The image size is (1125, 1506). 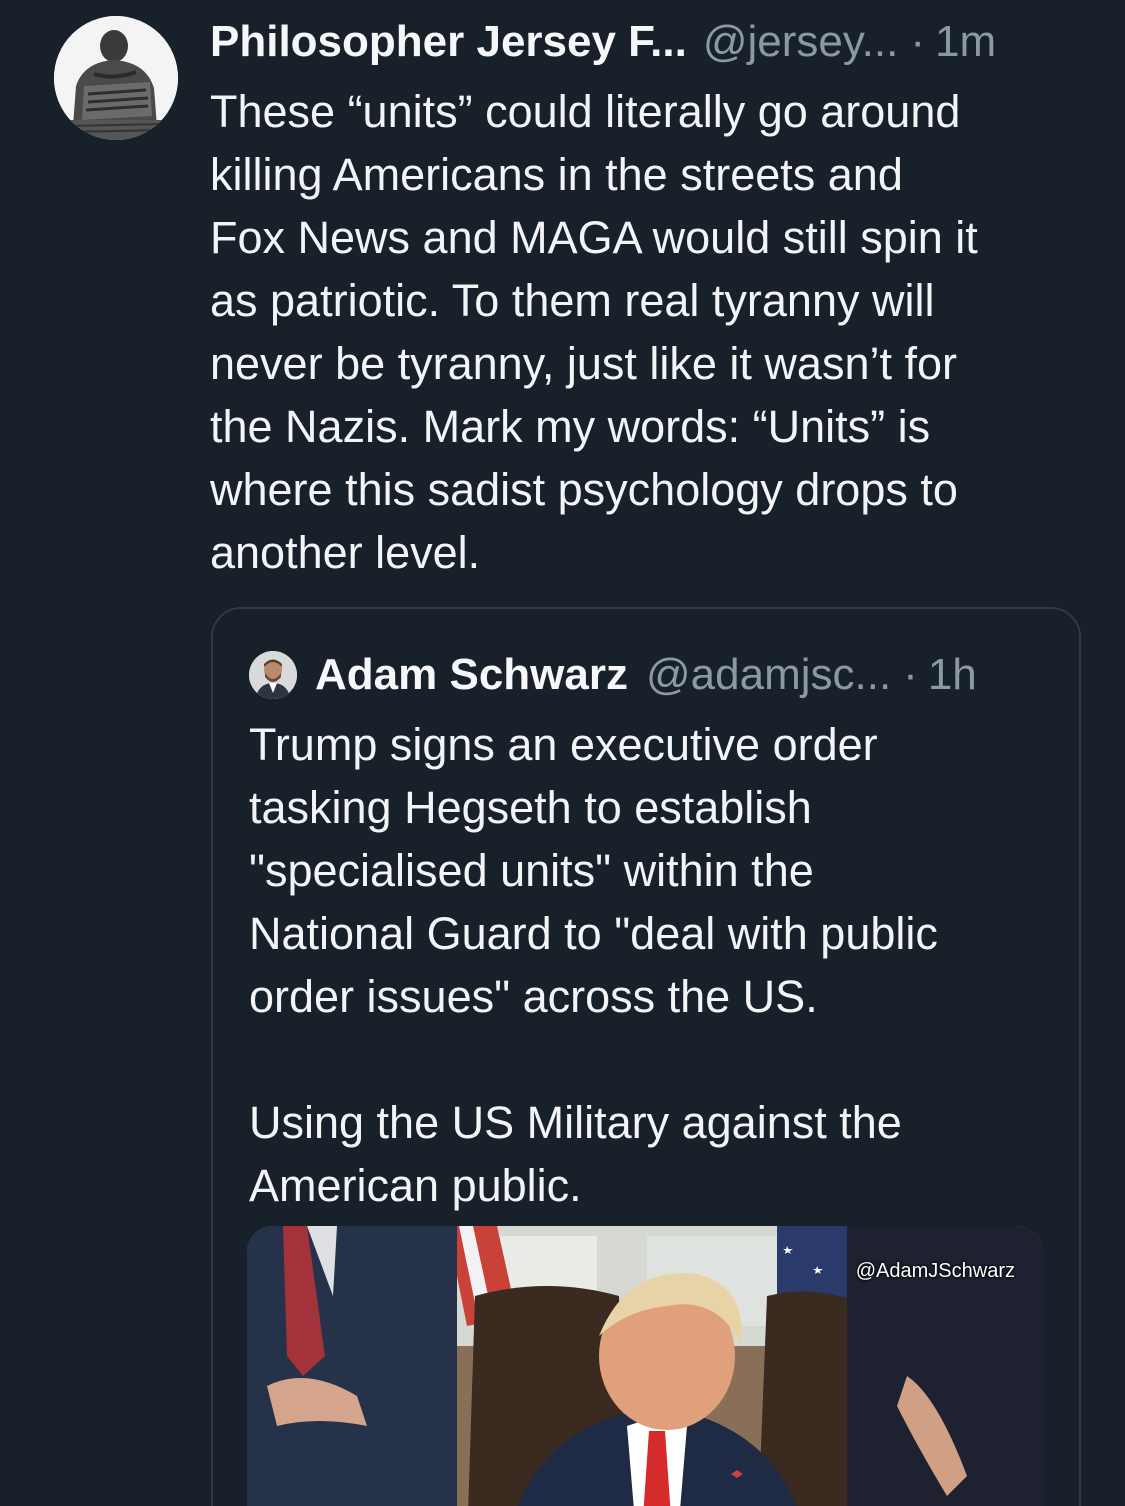 What do you see at coordinates (572, 300) in the screenshot?
I see `tweet-body-line: as patriotic. To them real tyranny will` at bounding box center [572, 300].